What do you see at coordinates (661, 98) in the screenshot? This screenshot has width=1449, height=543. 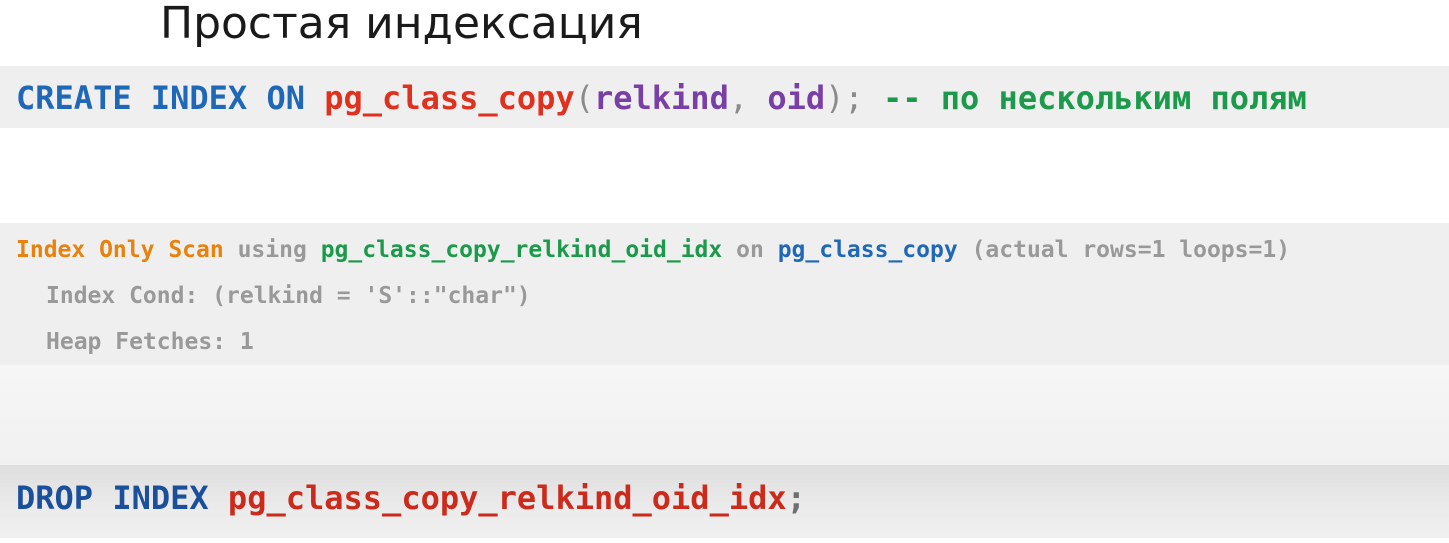 I see `column-relkind: relkind` at bounding box center [661, 98].